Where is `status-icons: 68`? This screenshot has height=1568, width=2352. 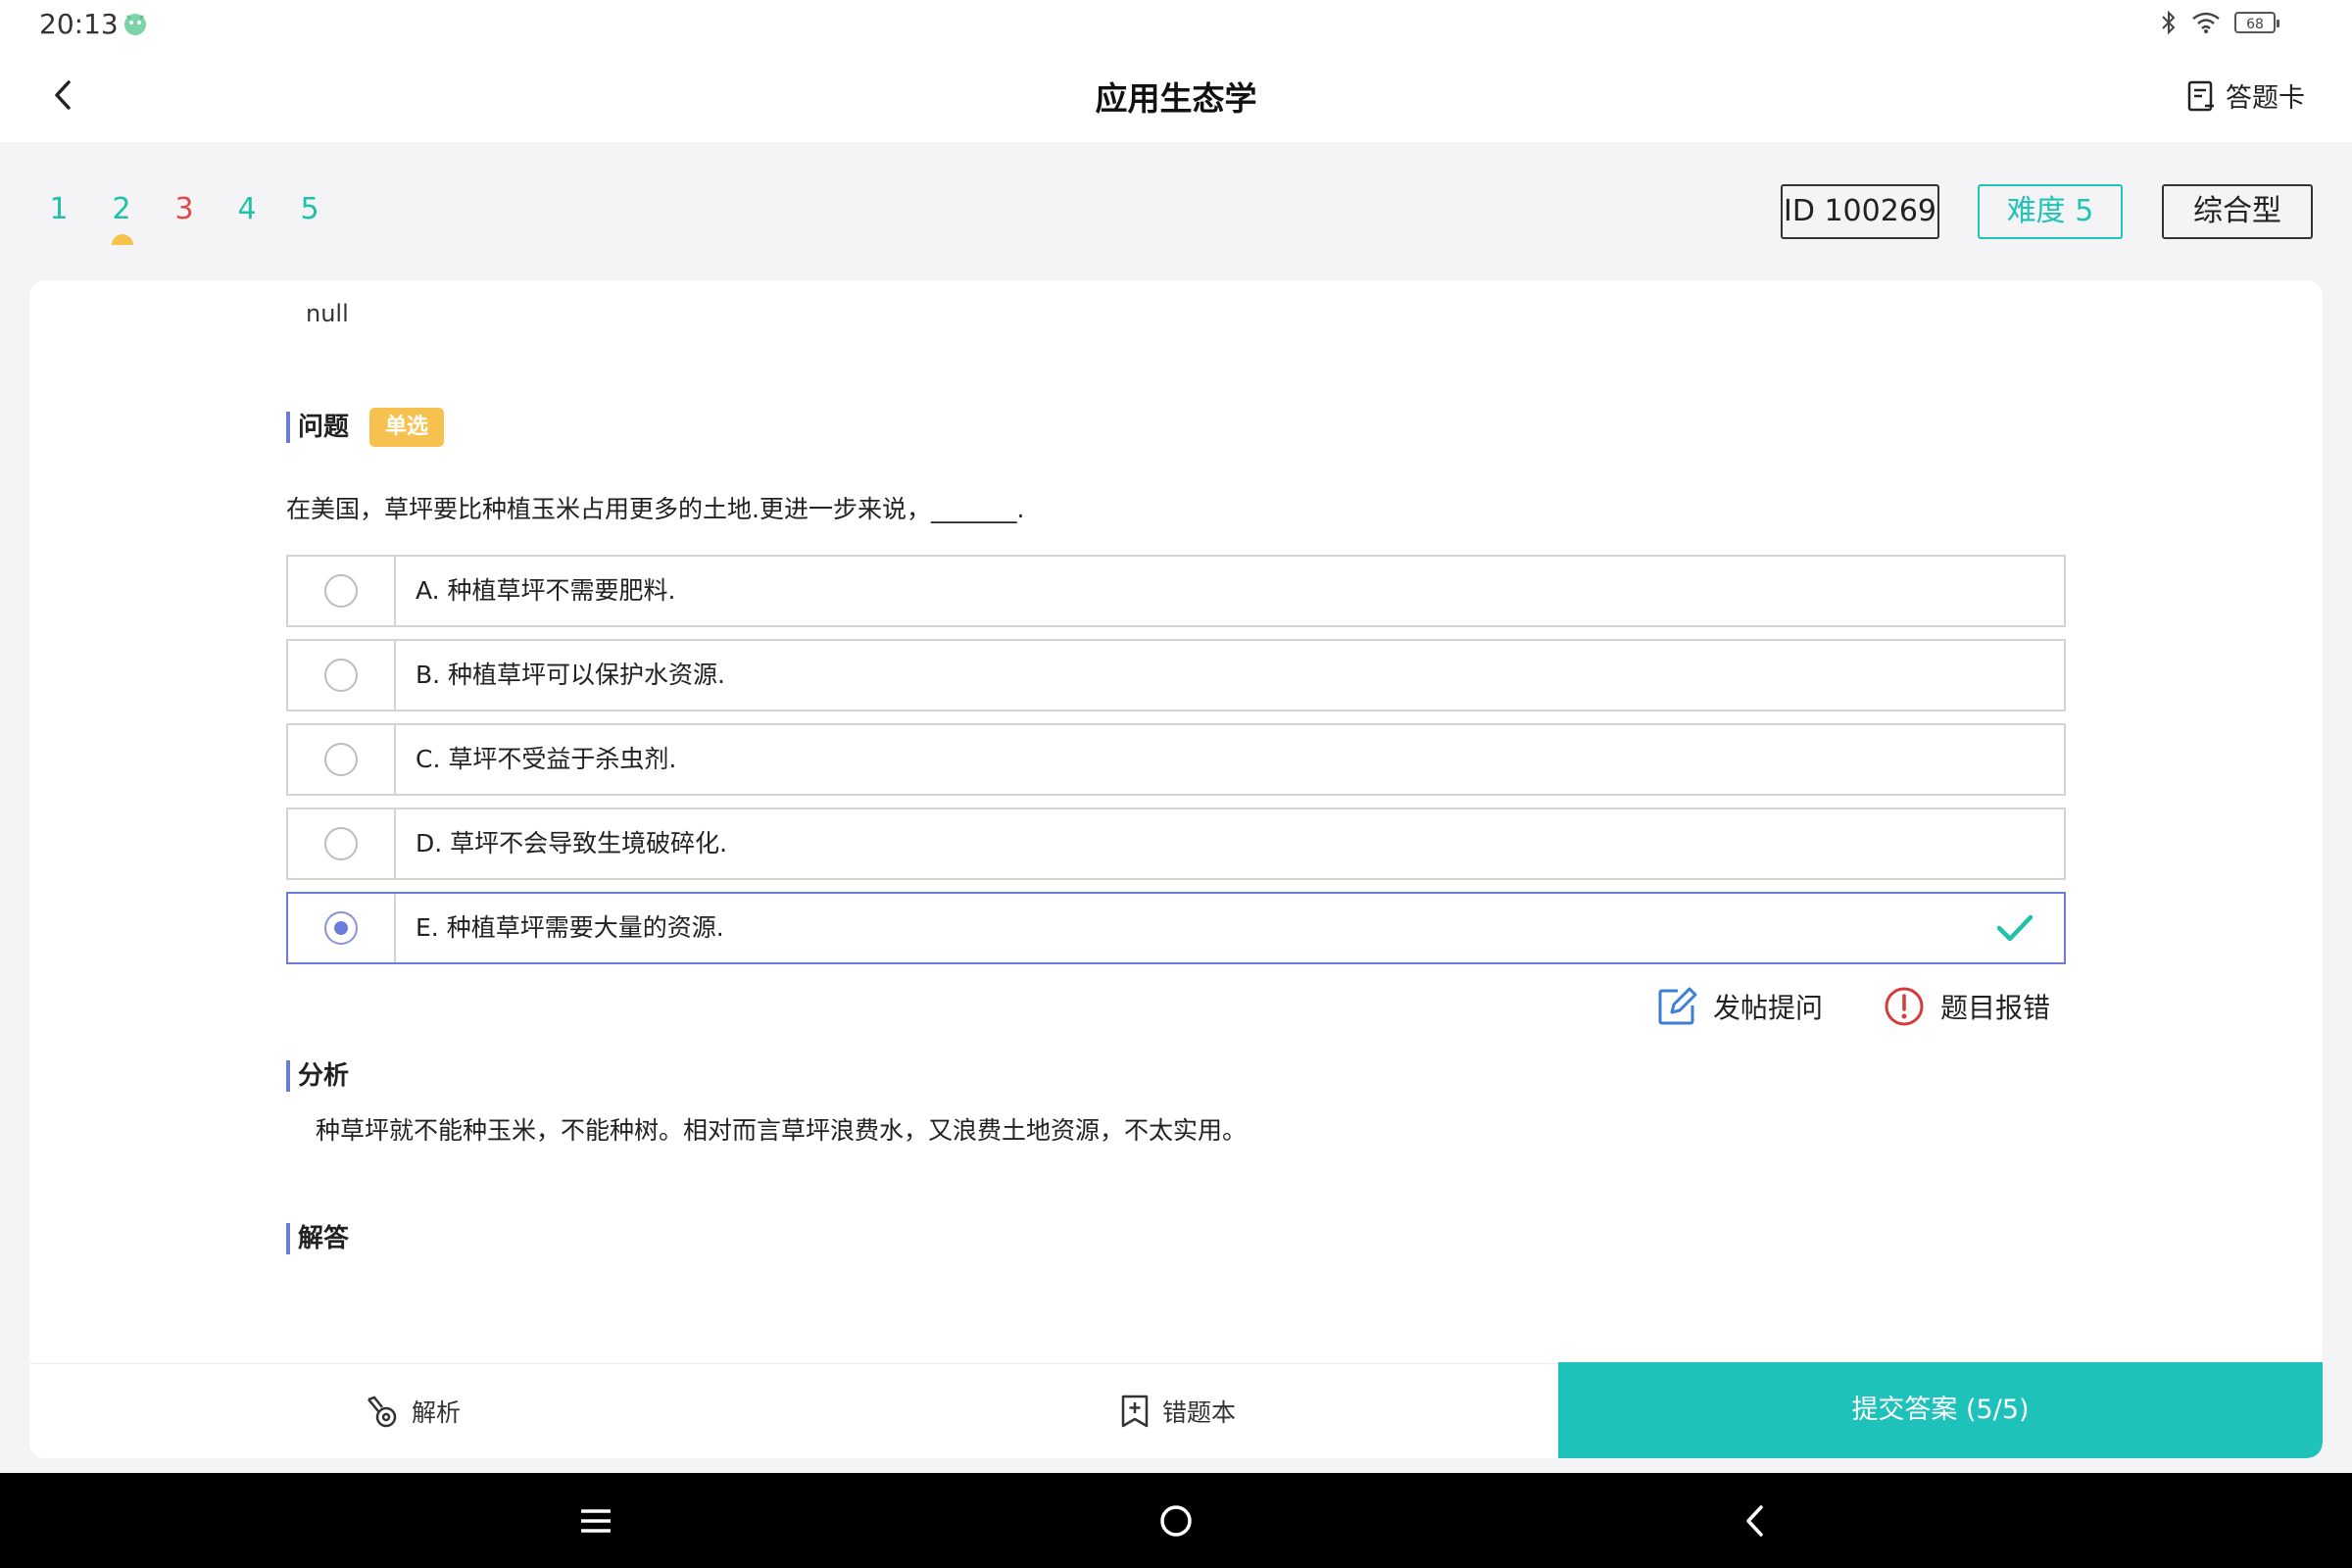 status-icons: 68 is located at coordinates (2219, 22).